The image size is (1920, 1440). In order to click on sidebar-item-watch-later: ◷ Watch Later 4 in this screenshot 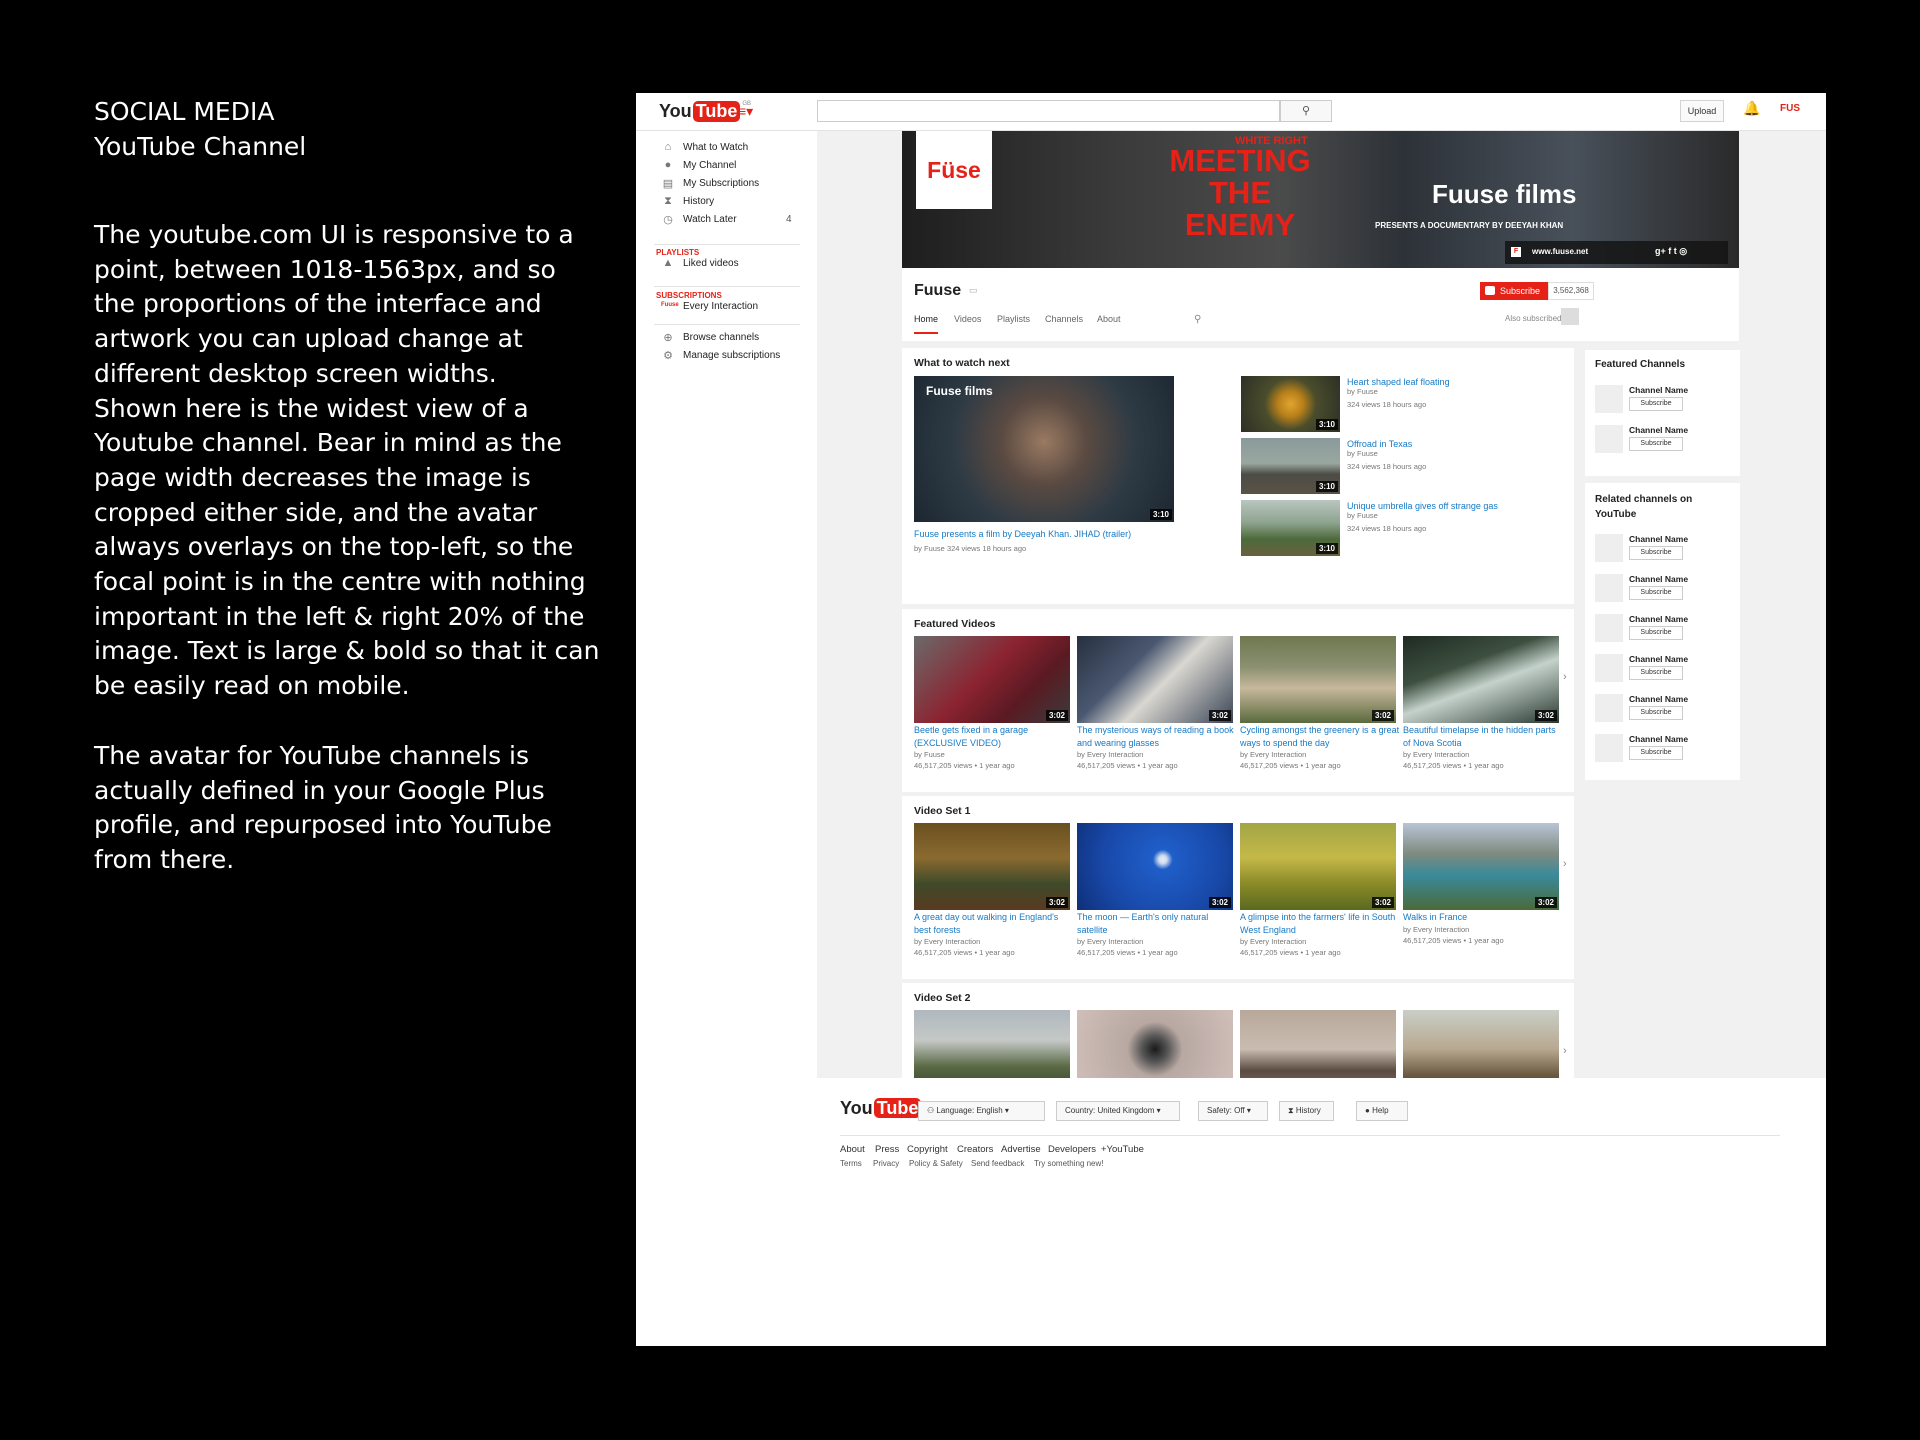, I will do `click(726, 220)`.